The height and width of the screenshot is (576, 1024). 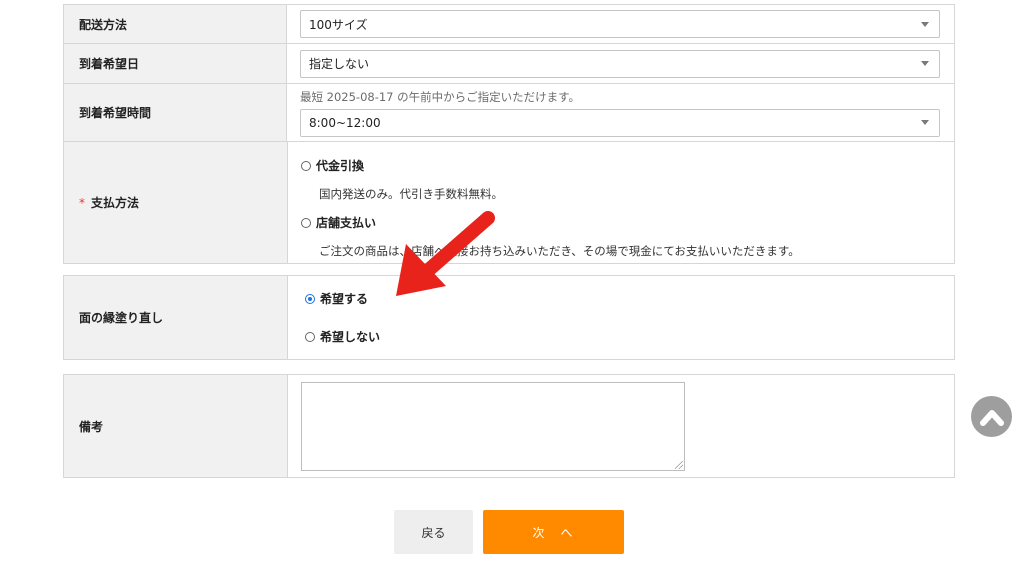 I want to click on delivery-time-value: 8:00~12:00, so click(x=345, y=122).